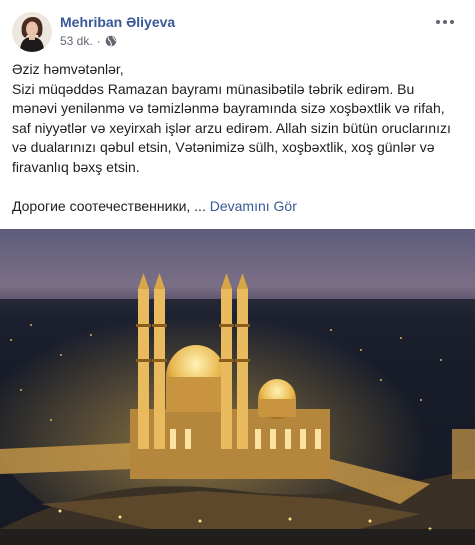  I want to click on avatar-image, so click(32, 32).